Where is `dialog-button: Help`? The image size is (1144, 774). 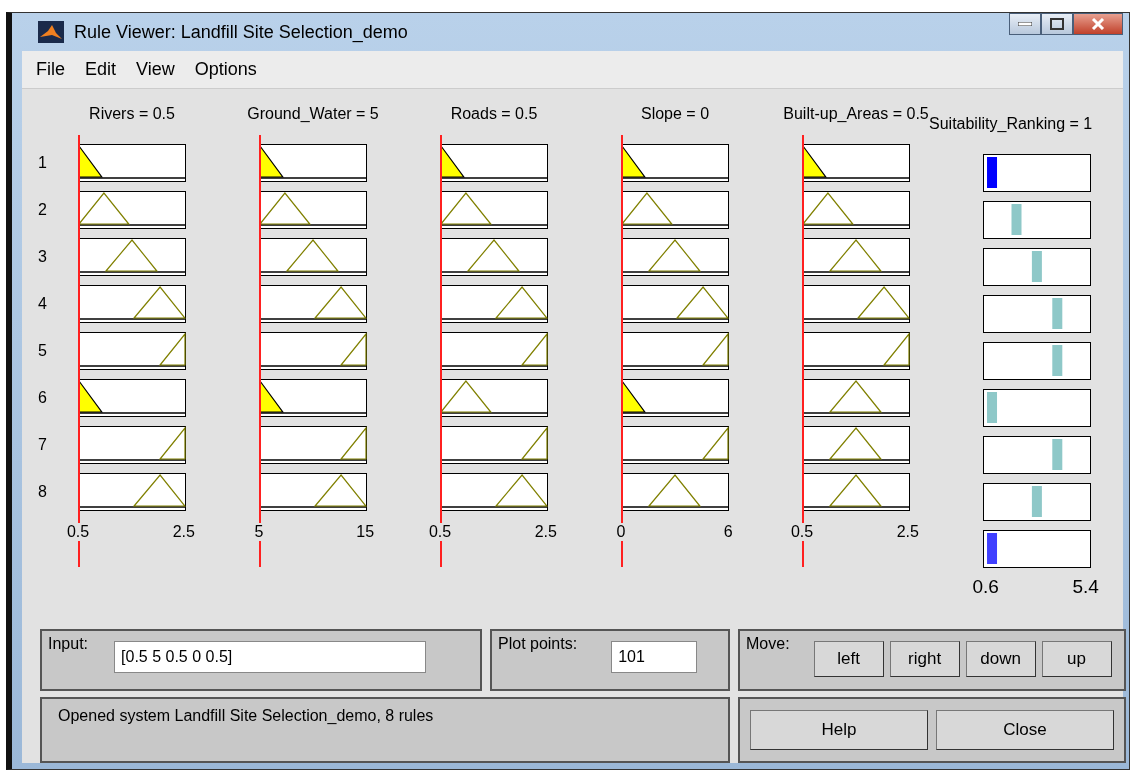
dialog-button: Help is located at coordinates (839, 730).